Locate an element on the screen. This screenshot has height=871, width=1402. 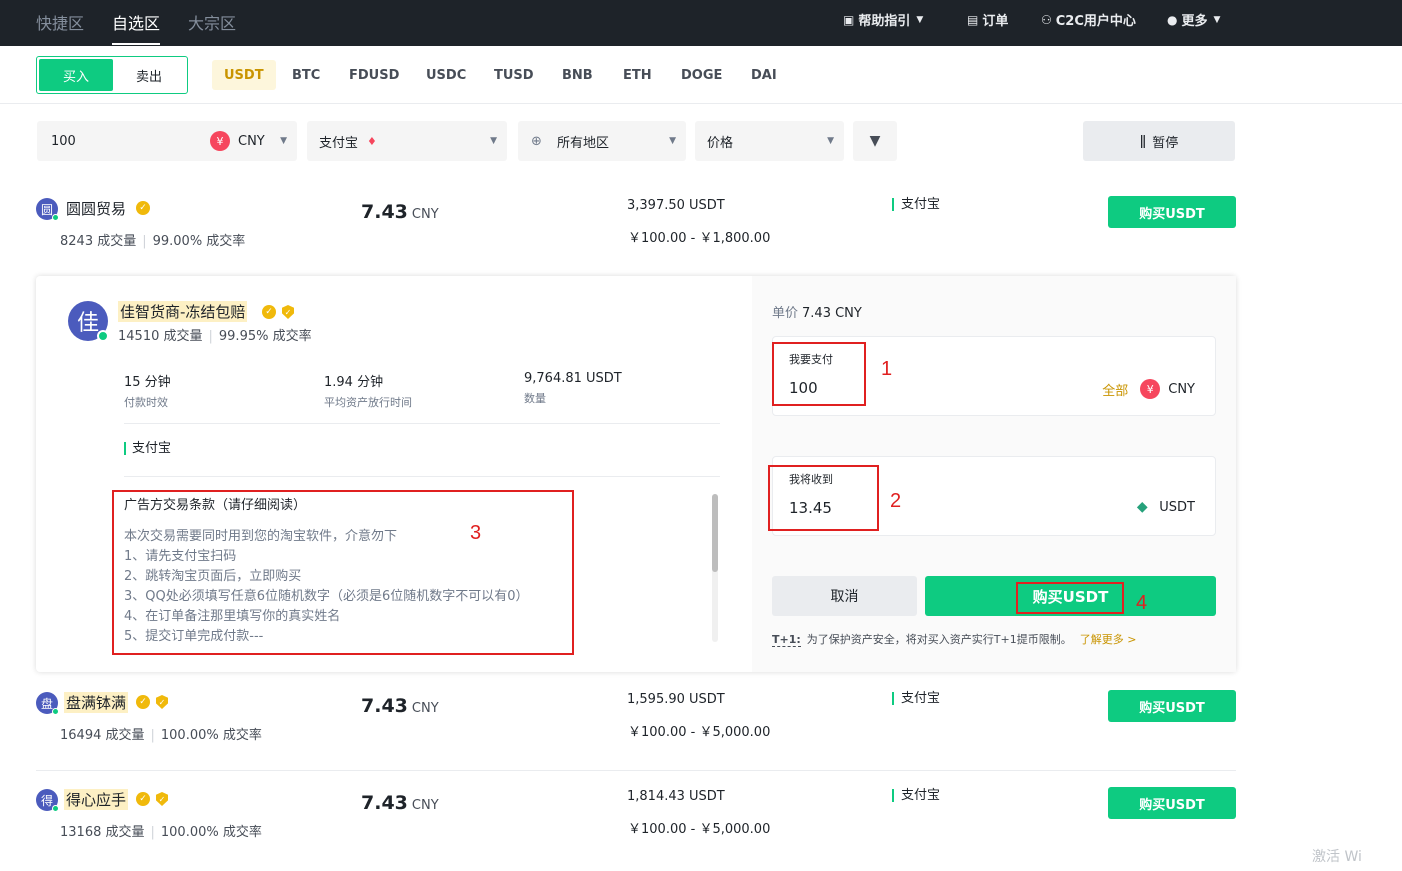
sell-tab: 卖出 is located at coordinates (149, 75).